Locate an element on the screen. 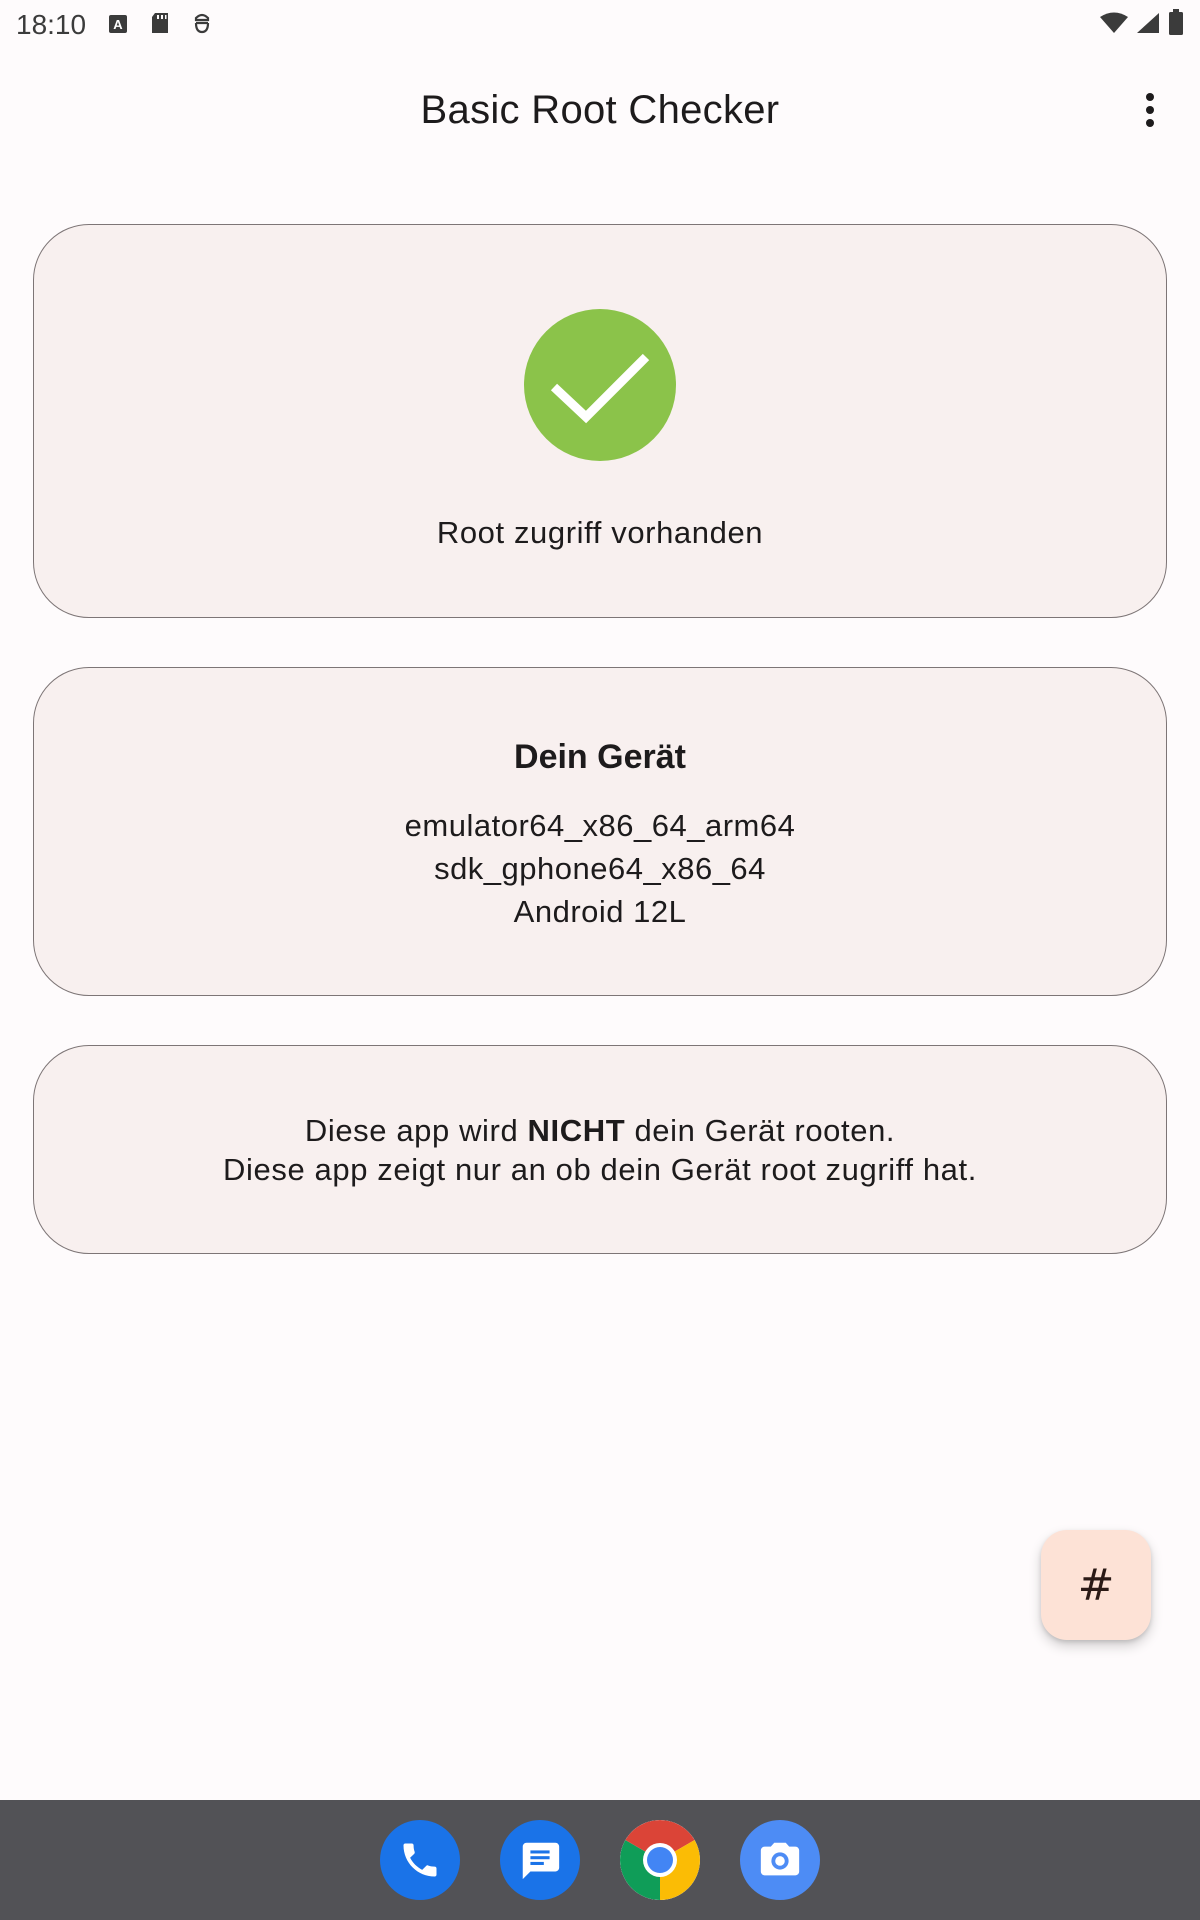  phone-app-button is located at coordinates (420, 1860).